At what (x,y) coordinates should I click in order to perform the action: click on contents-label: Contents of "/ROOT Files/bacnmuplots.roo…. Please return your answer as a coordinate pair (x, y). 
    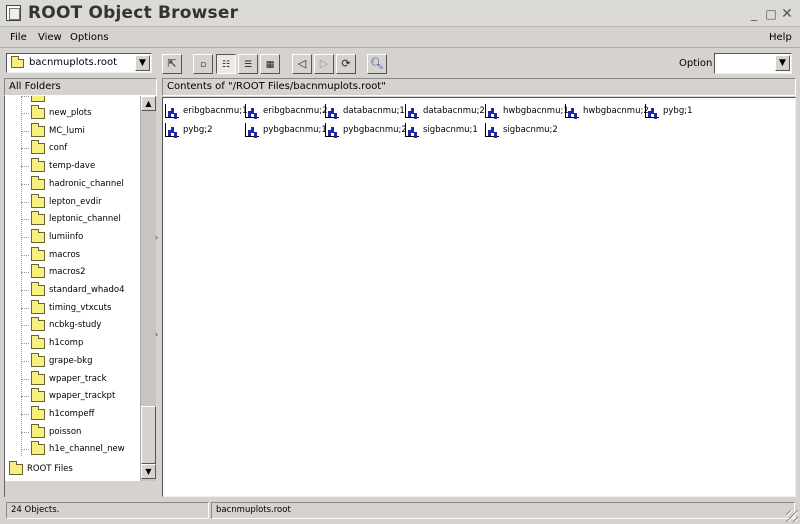
    Looking at the image, I should click on (276, 86).